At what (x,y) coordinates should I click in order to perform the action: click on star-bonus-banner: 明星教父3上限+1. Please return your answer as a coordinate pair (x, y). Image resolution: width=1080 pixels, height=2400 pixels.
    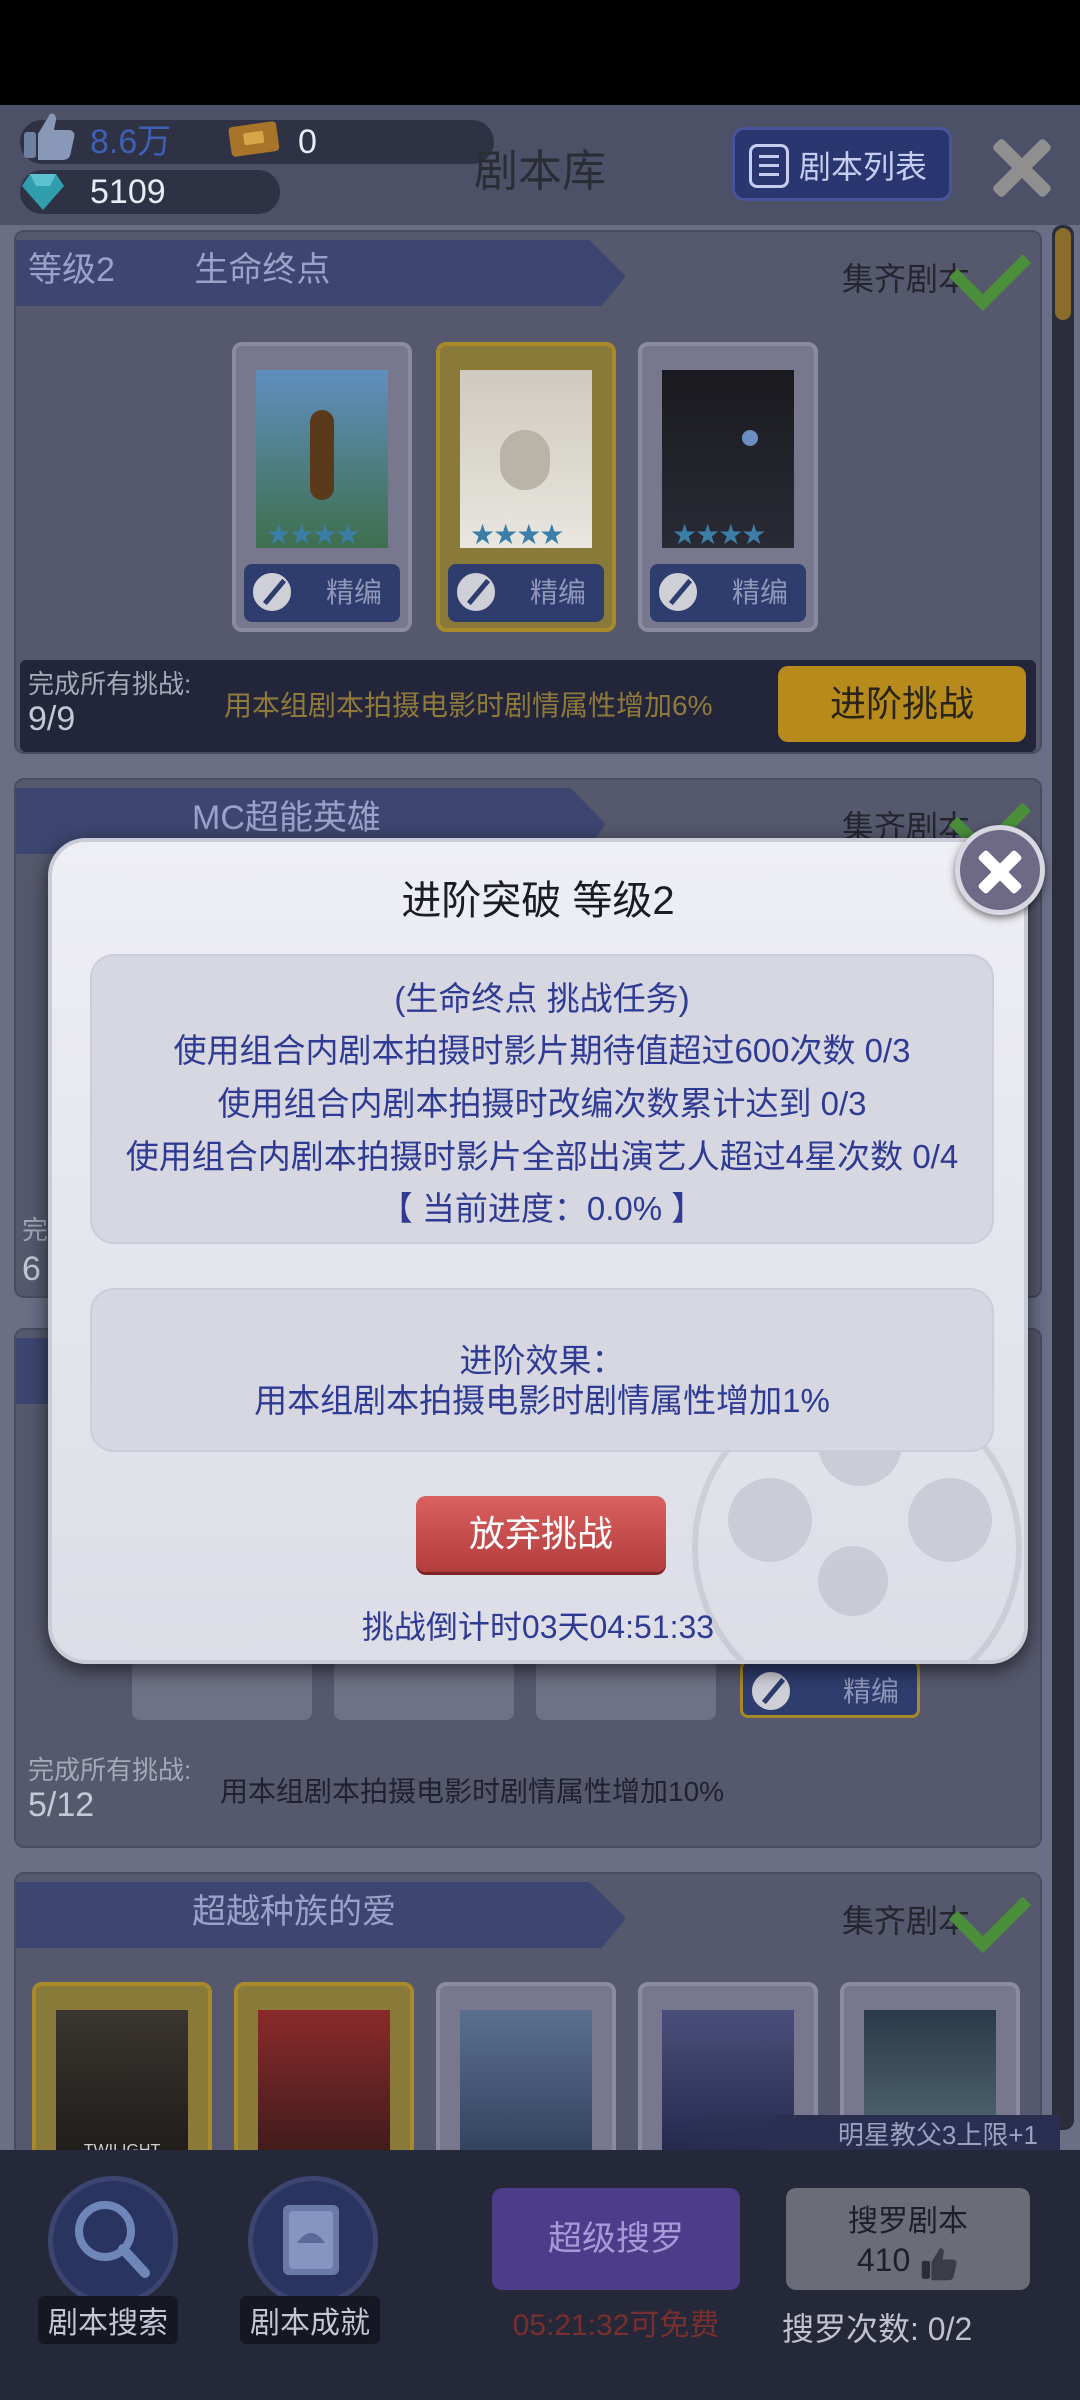
    Looking at the image, I should click on (870, 2135).